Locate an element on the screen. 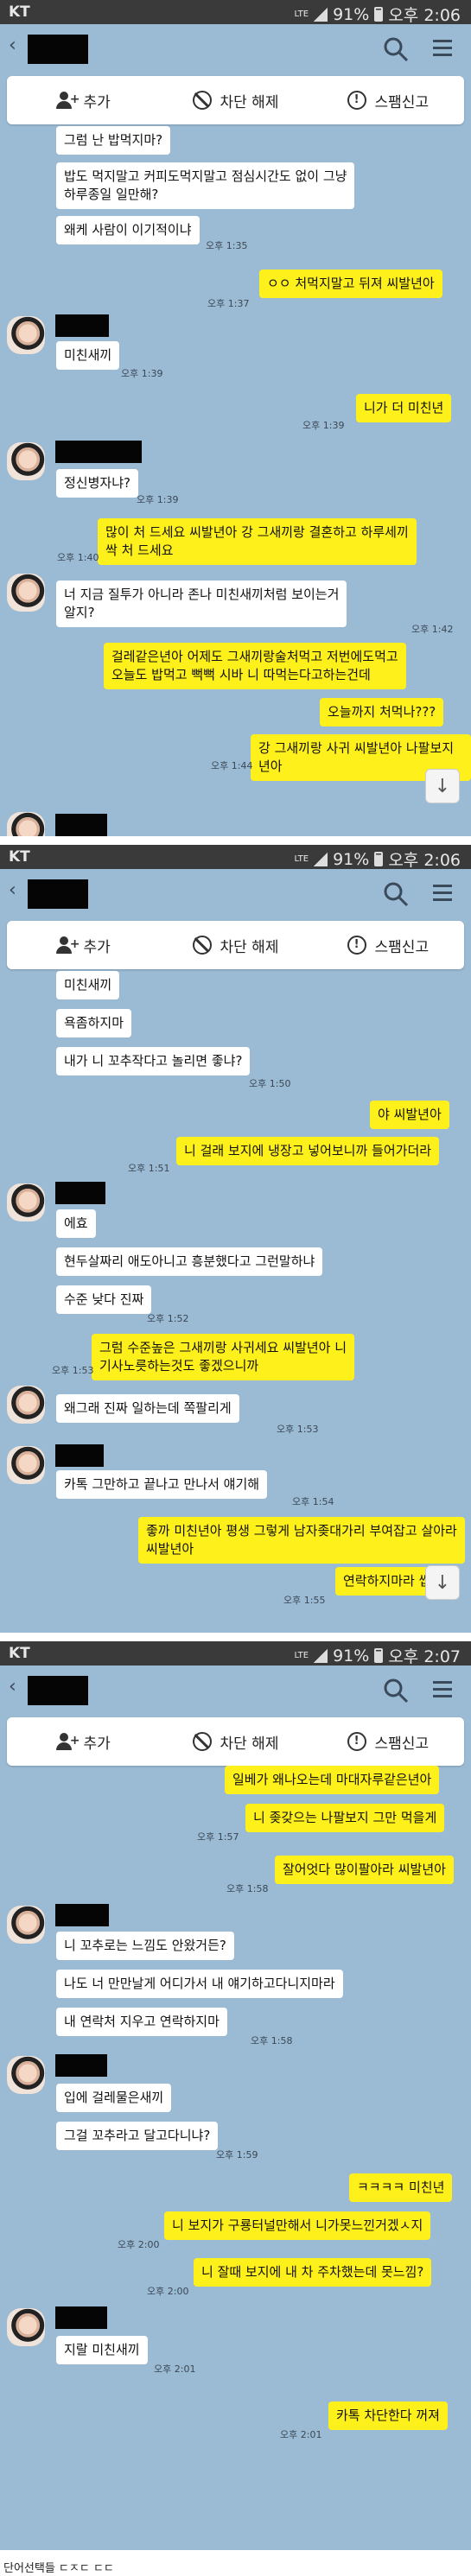  message-bubble: 연락하지마라 씹 is located at coordinates (387, 1581).